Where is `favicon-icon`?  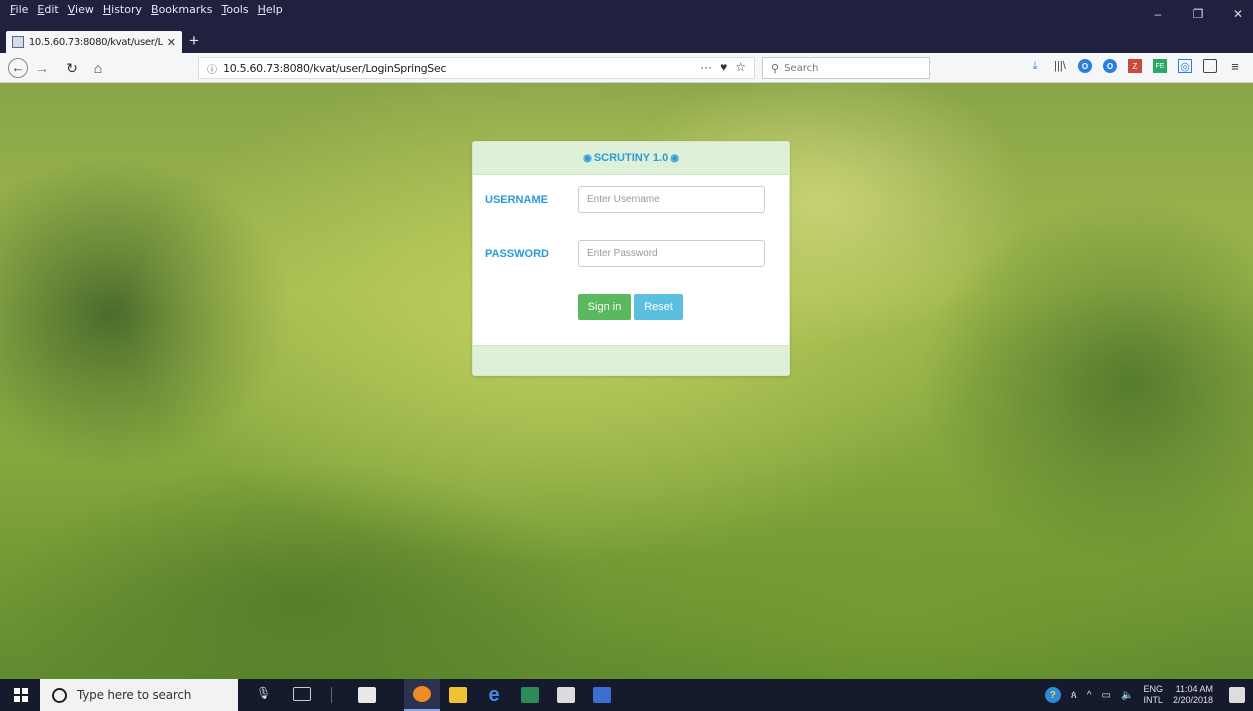 favicon-icon is located at coordinates (18, 42).